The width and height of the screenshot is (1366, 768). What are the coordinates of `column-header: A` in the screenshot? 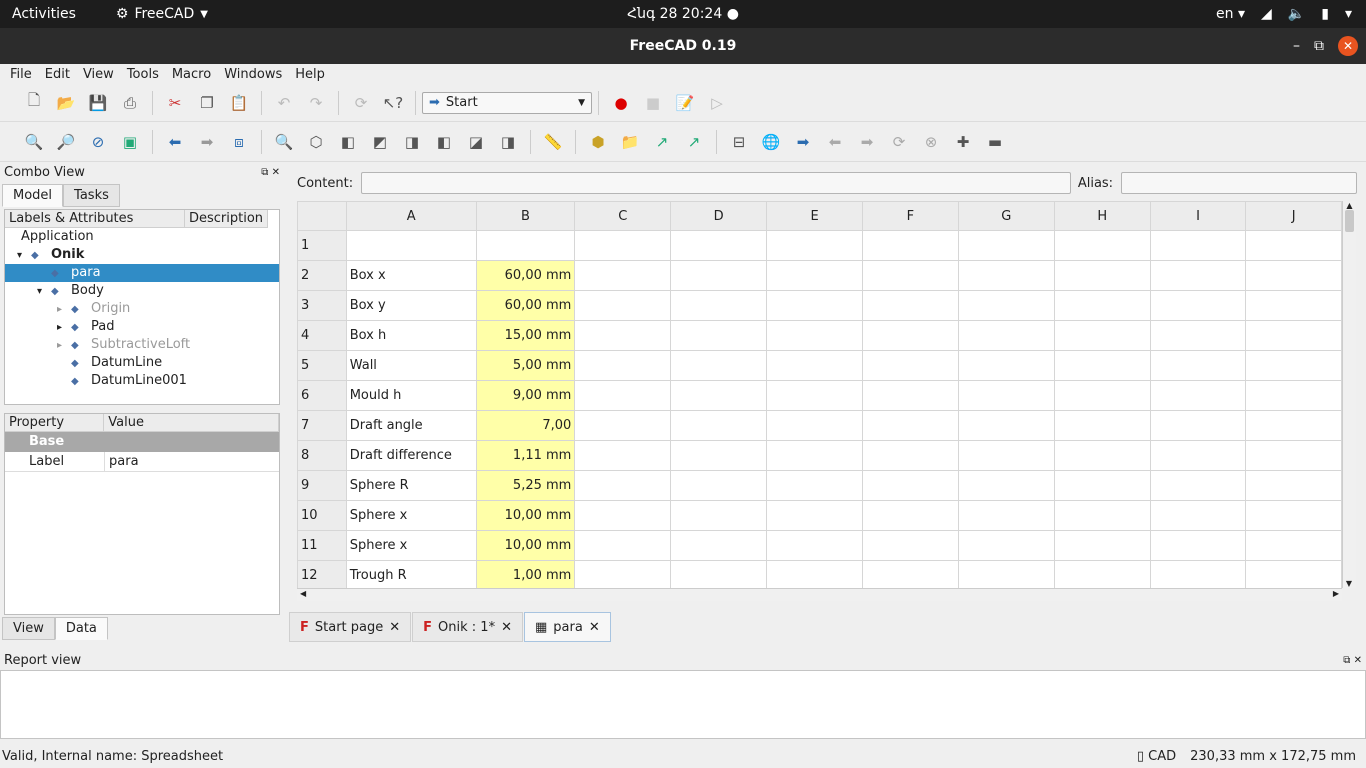 It's located at (411, 216).